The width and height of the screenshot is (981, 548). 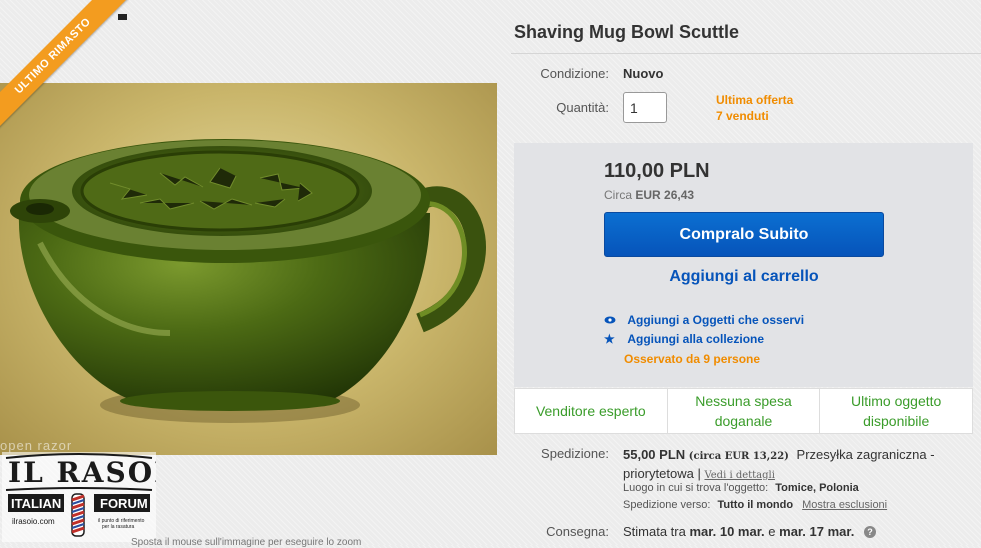 I want to click on quantity-label: Quantità:, so click(x=582, y=107).